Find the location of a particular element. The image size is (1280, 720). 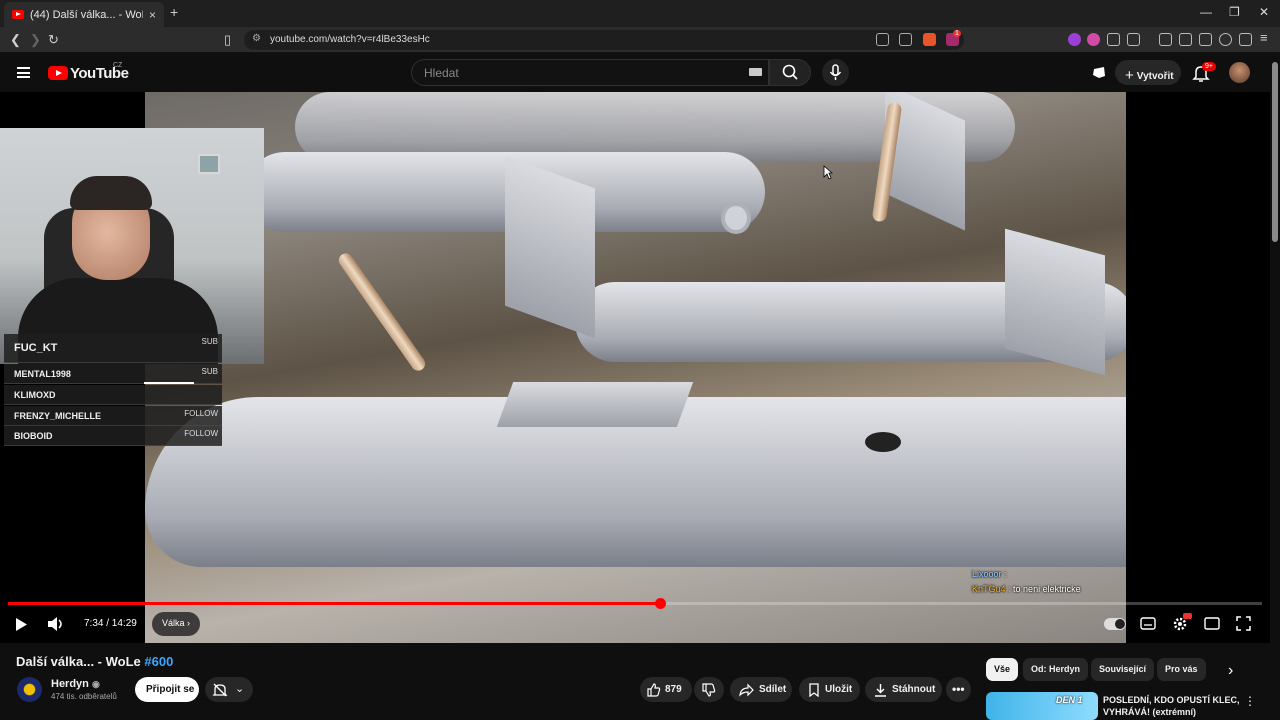

event-name: MENTAL1998 is located at coordinates (42, 374).